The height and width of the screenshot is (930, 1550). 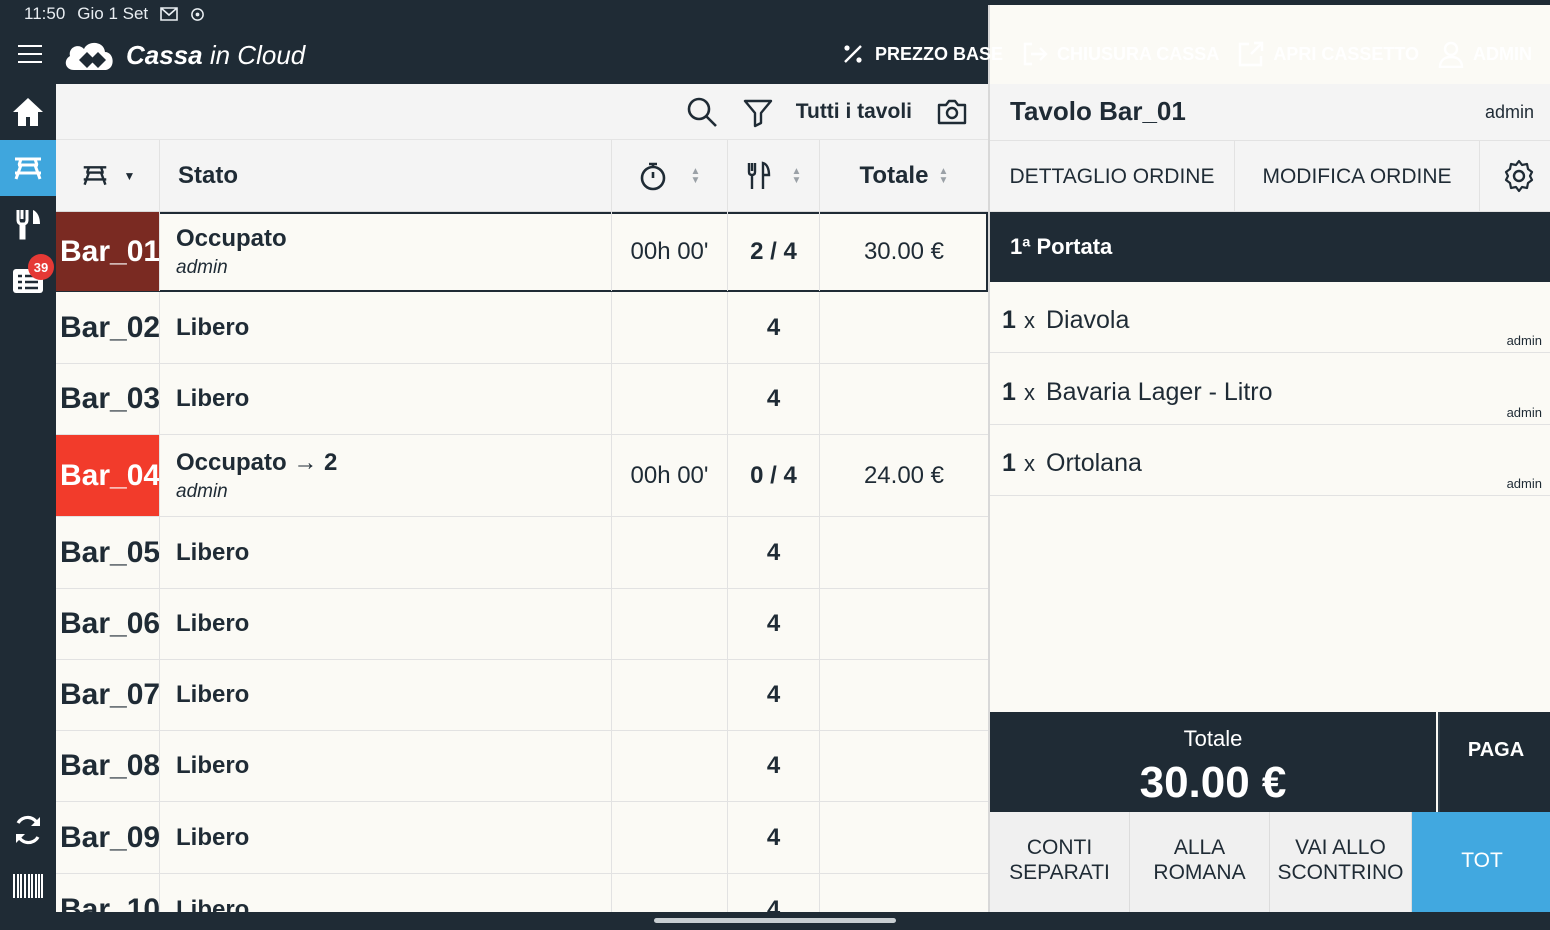 What do you see at coordinates (522, 328) in the screenshot?
I see `table-row: Bar_02 Libero 4` at bounding box center [522, 328].